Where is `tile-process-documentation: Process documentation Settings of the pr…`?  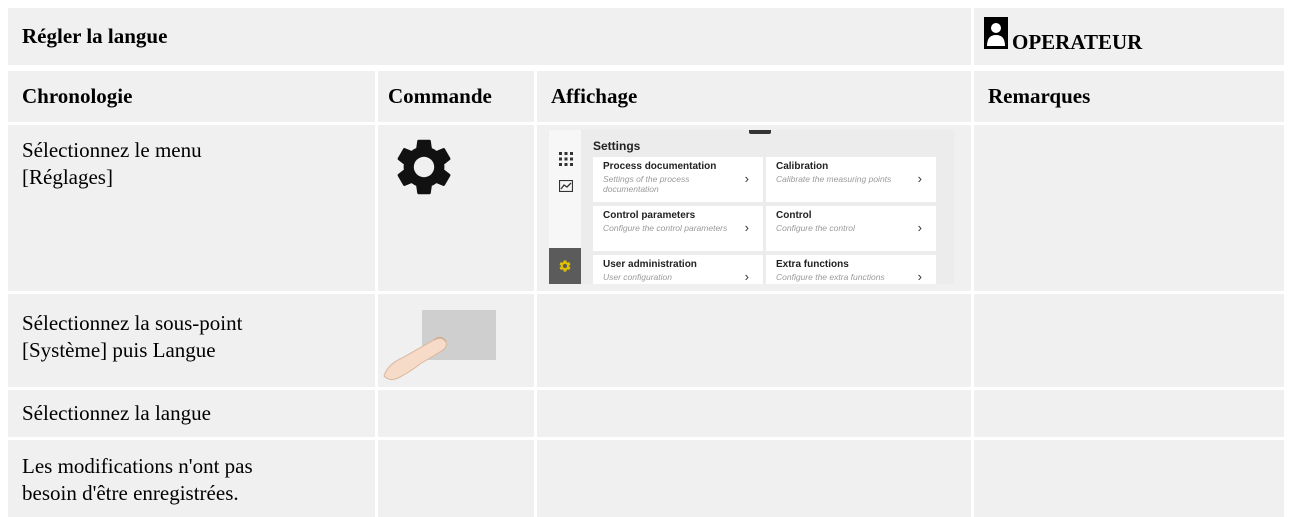 tile-process-documentation: Process documentation Settings of the pr… is located at coordinates (678, 179).